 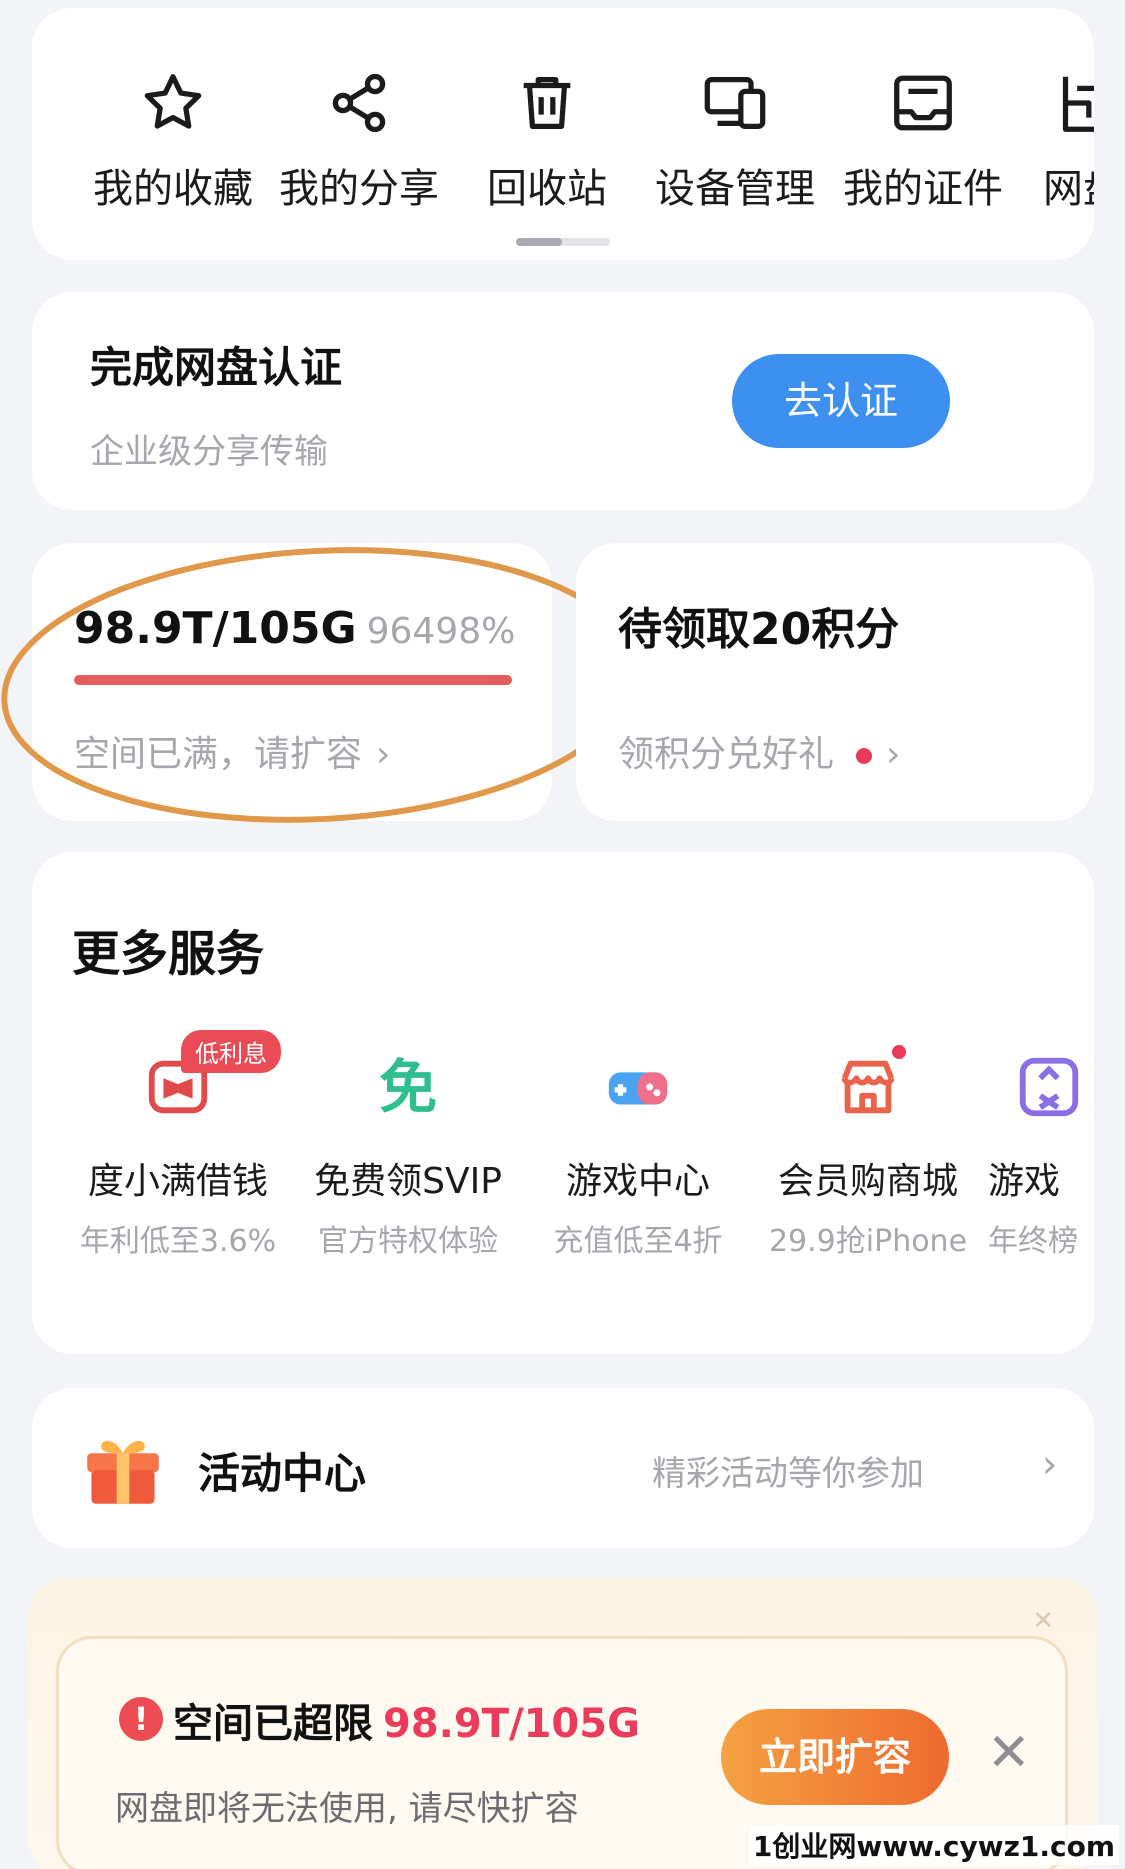 I want to click on recycle-bin-label: 回收站, so click(x=547, y=189).